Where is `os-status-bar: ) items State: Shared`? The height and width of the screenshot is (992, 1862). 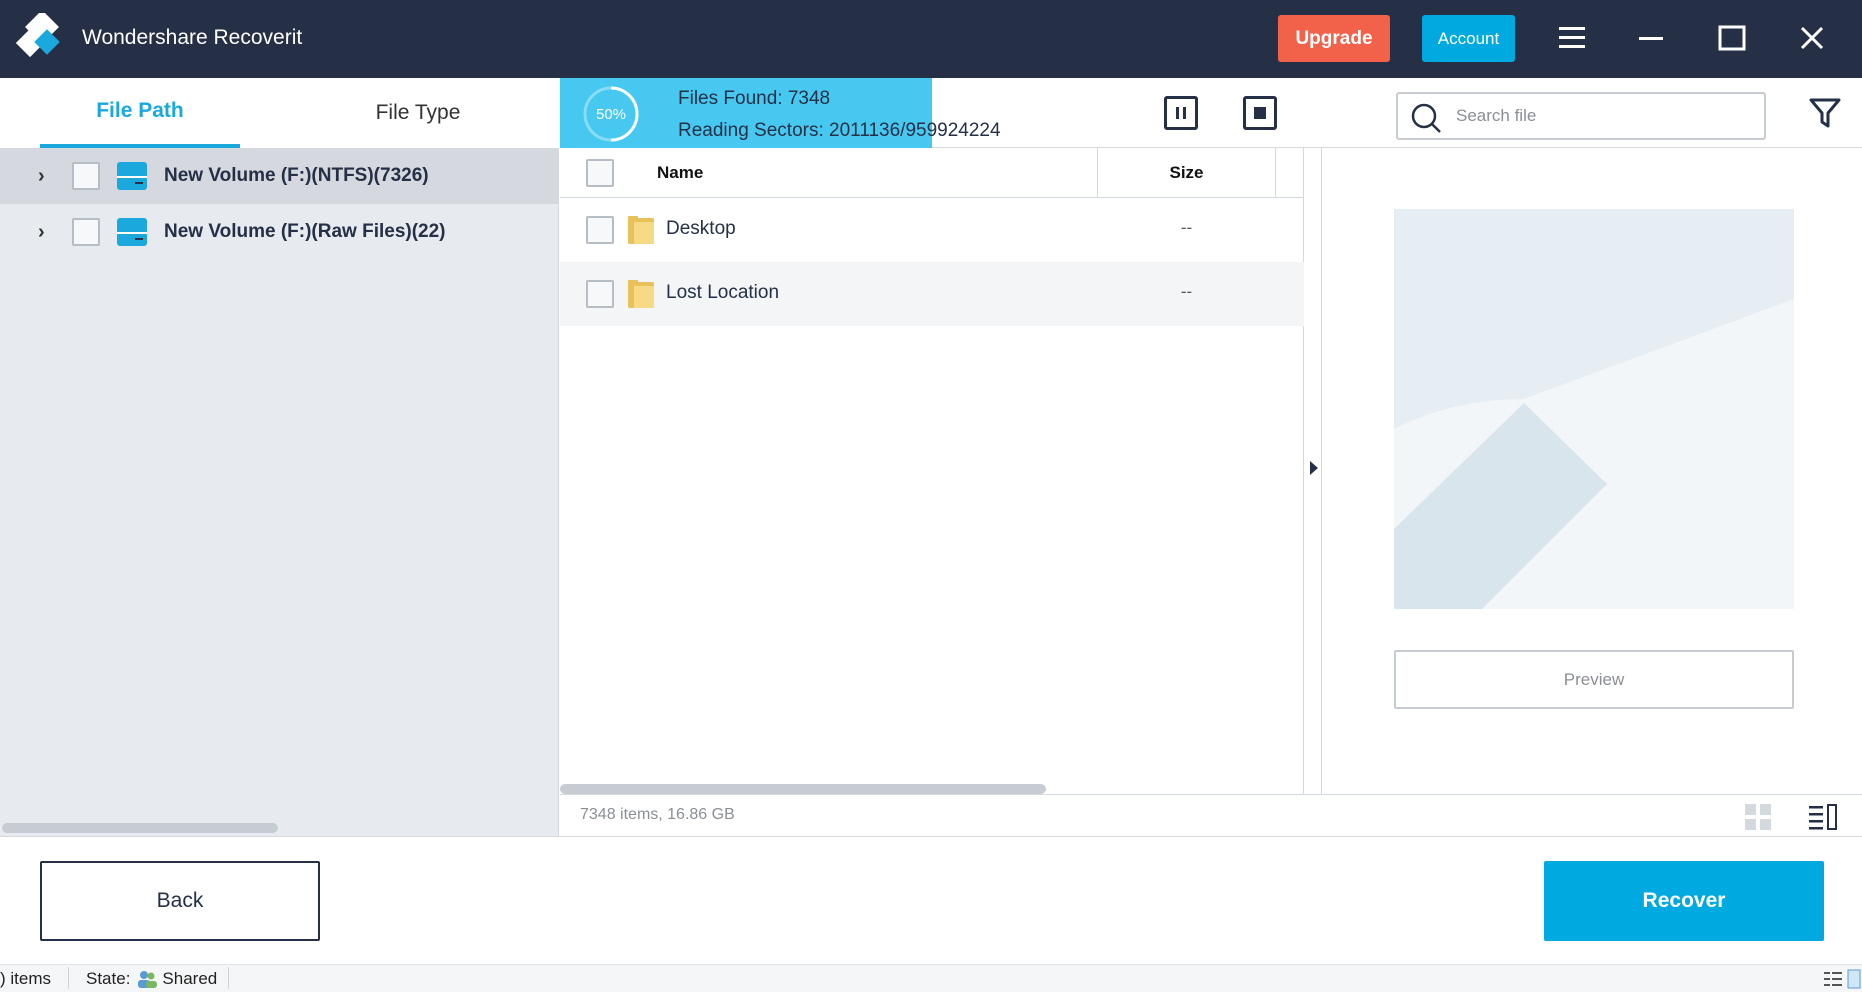 os-status-bar: ) items State: Shared is located at coordinates (931, 978).